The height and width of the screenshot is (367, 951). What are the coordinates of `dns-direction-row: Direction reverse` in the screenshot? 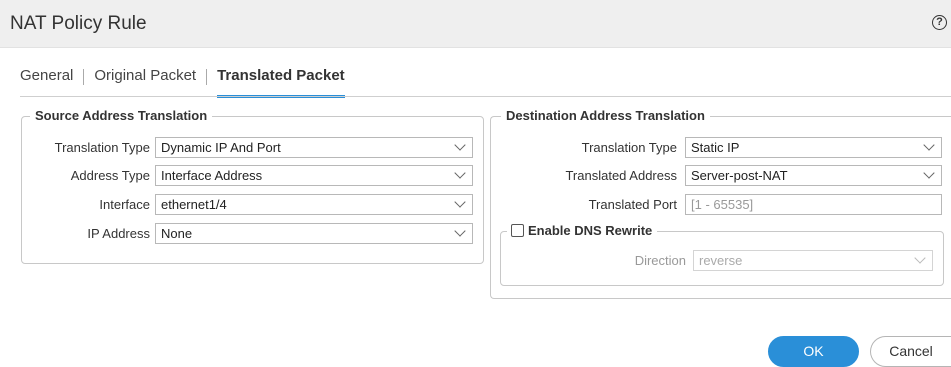 It's located at (723, 260).